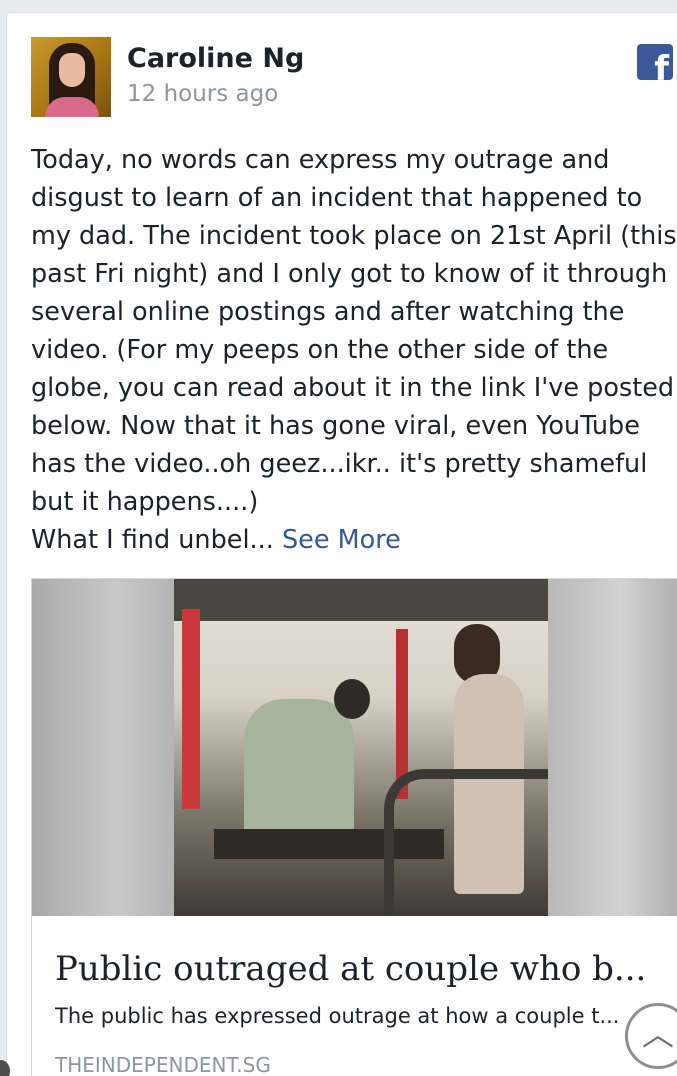 The width and height of the screenshot is (677, 1076). What do you see at coordinates (72, 107) in the screenshot?
I see `avatar-shirt` at bounding box center [72, 107].